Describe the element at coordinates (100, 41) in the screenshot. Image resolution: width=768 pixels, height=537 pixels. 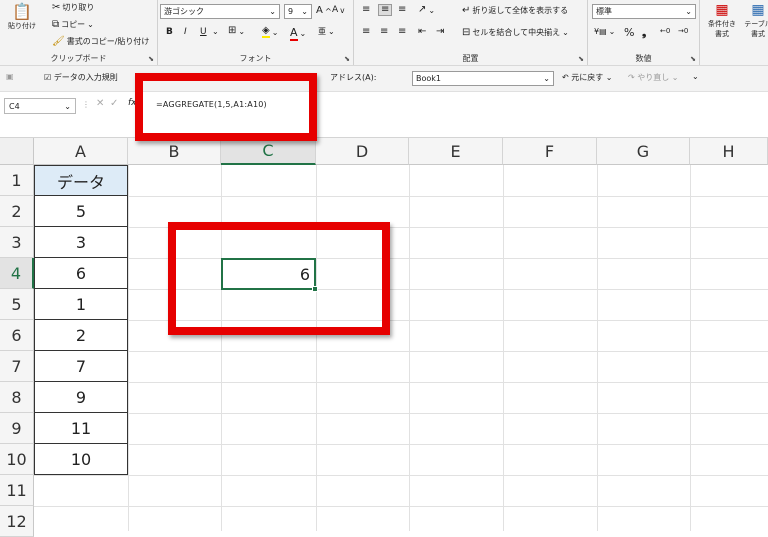
I see `format-painter-button: 🖌 書式のコピー/貼り付け` at that location.